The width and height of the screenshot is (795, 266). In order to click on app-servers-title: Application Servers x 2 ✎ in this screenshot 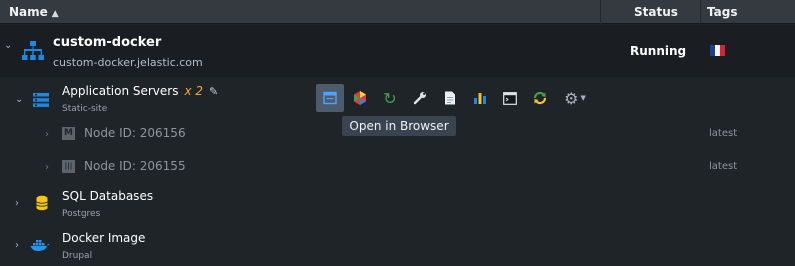, I will do `click(140, 91)`.